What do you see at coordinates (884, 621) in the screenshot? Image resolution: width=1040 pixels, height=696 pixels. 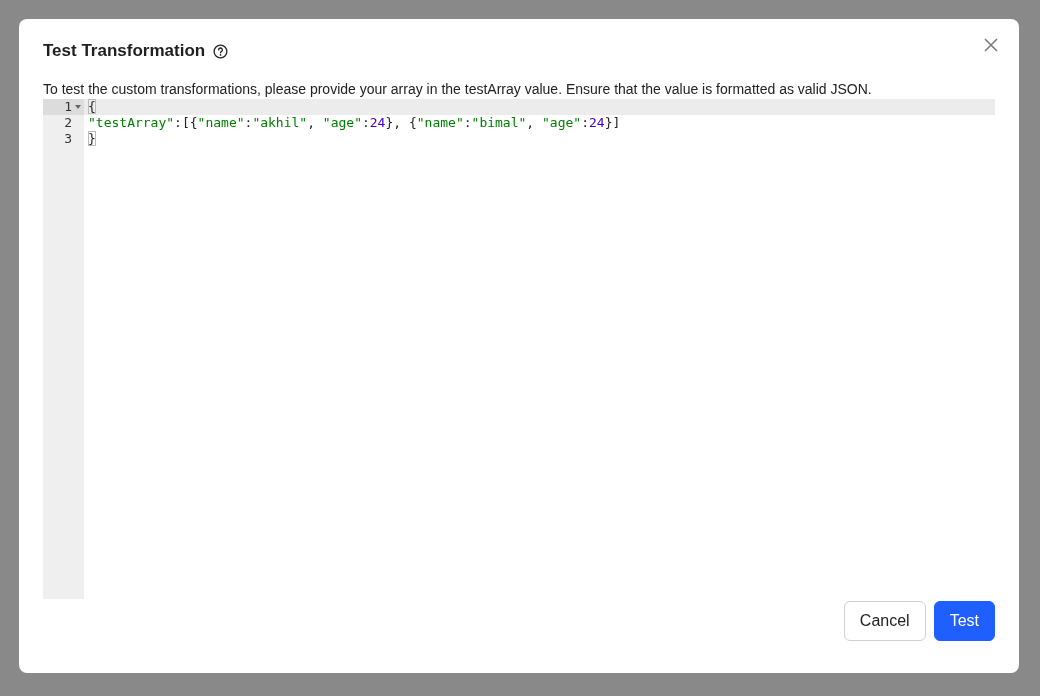 I see `cancel-button: Cancel` at bounding box center [884, 621].